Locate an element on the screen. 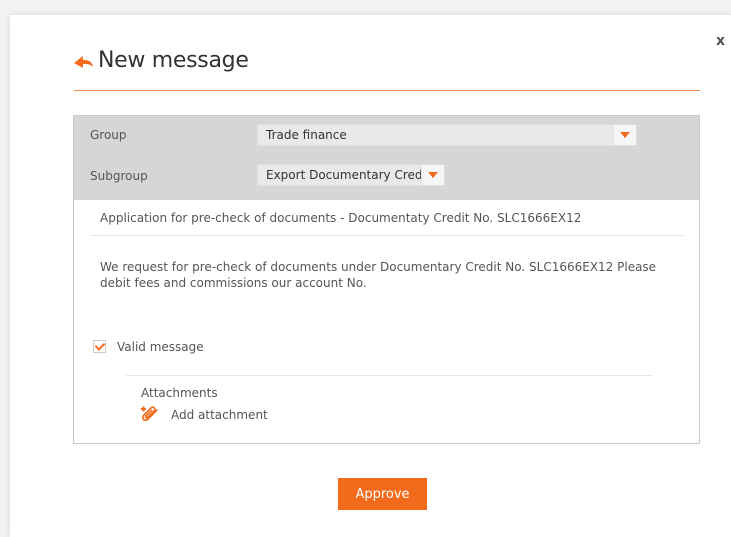 The height and width of the screenshot is (537, 731). paperclip-plus-icon is located at coordinates (149, 415).